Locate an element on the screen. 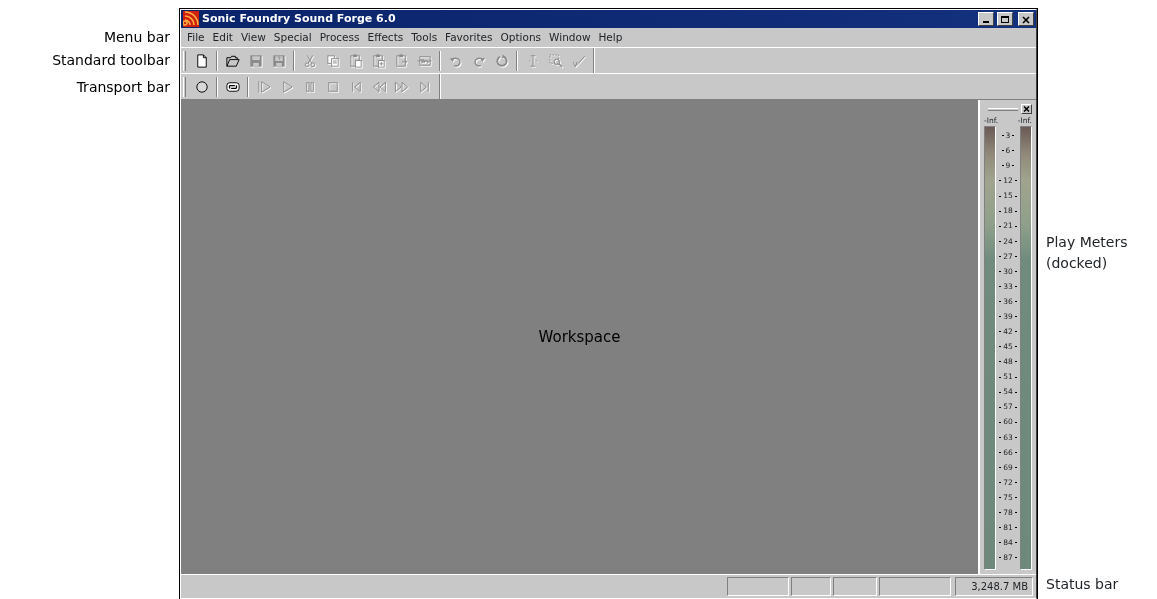 The height and width of the screenshot is (599, 1157). repeat-icon is located at coordinates (501, 60).